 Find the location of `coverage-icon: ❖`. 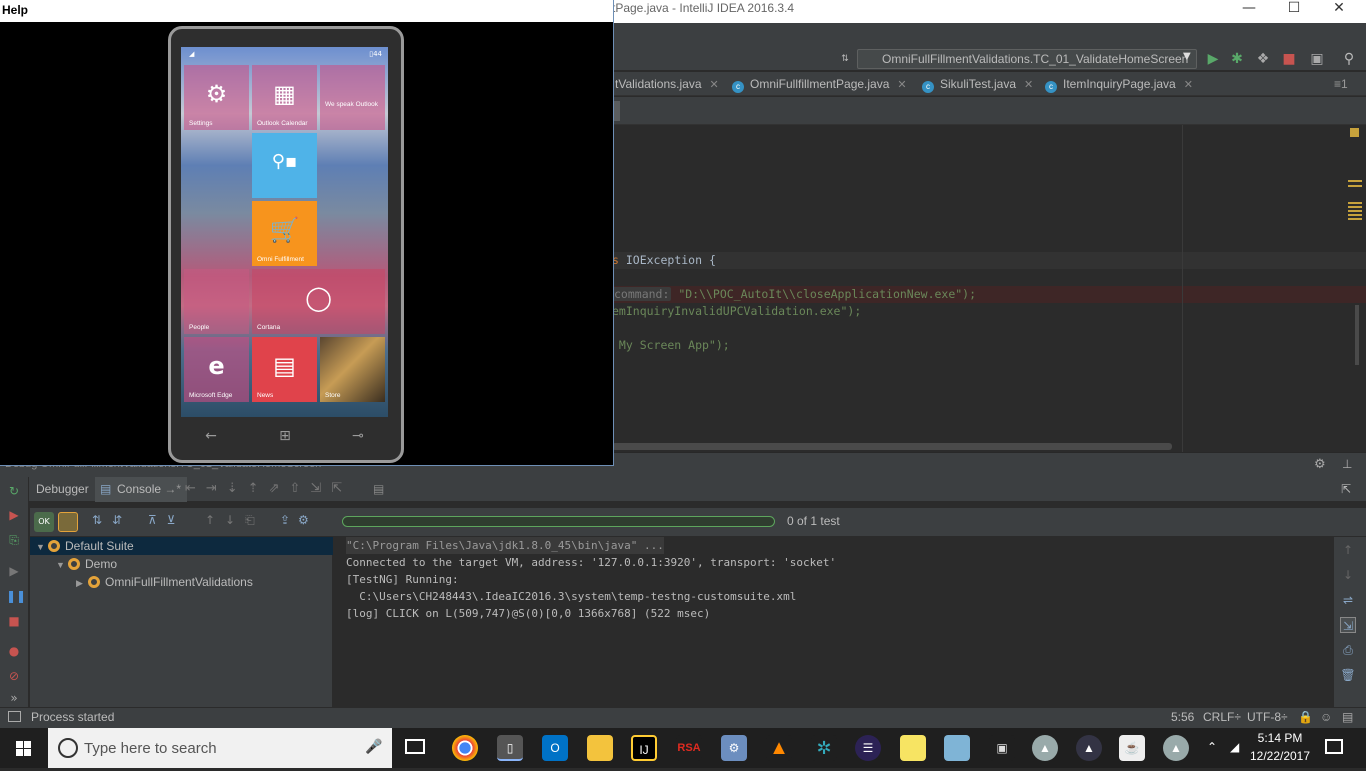

coverage-icon: ❖ is located at coordinates (1263, 59).